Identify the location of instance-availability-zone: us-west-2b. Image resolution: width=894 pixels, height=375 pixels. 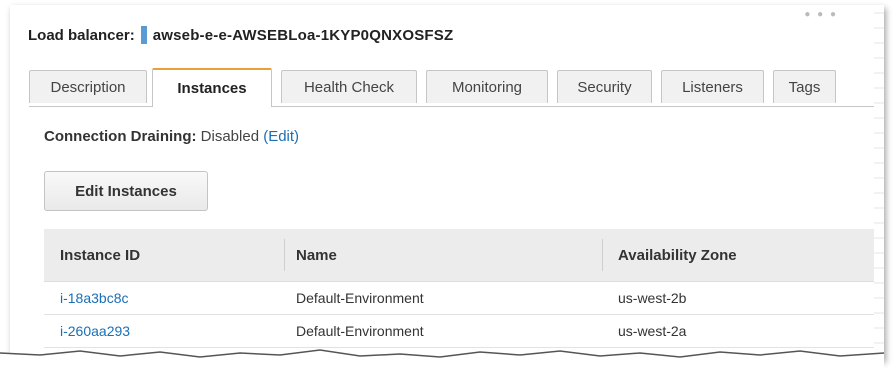
(652, 298).